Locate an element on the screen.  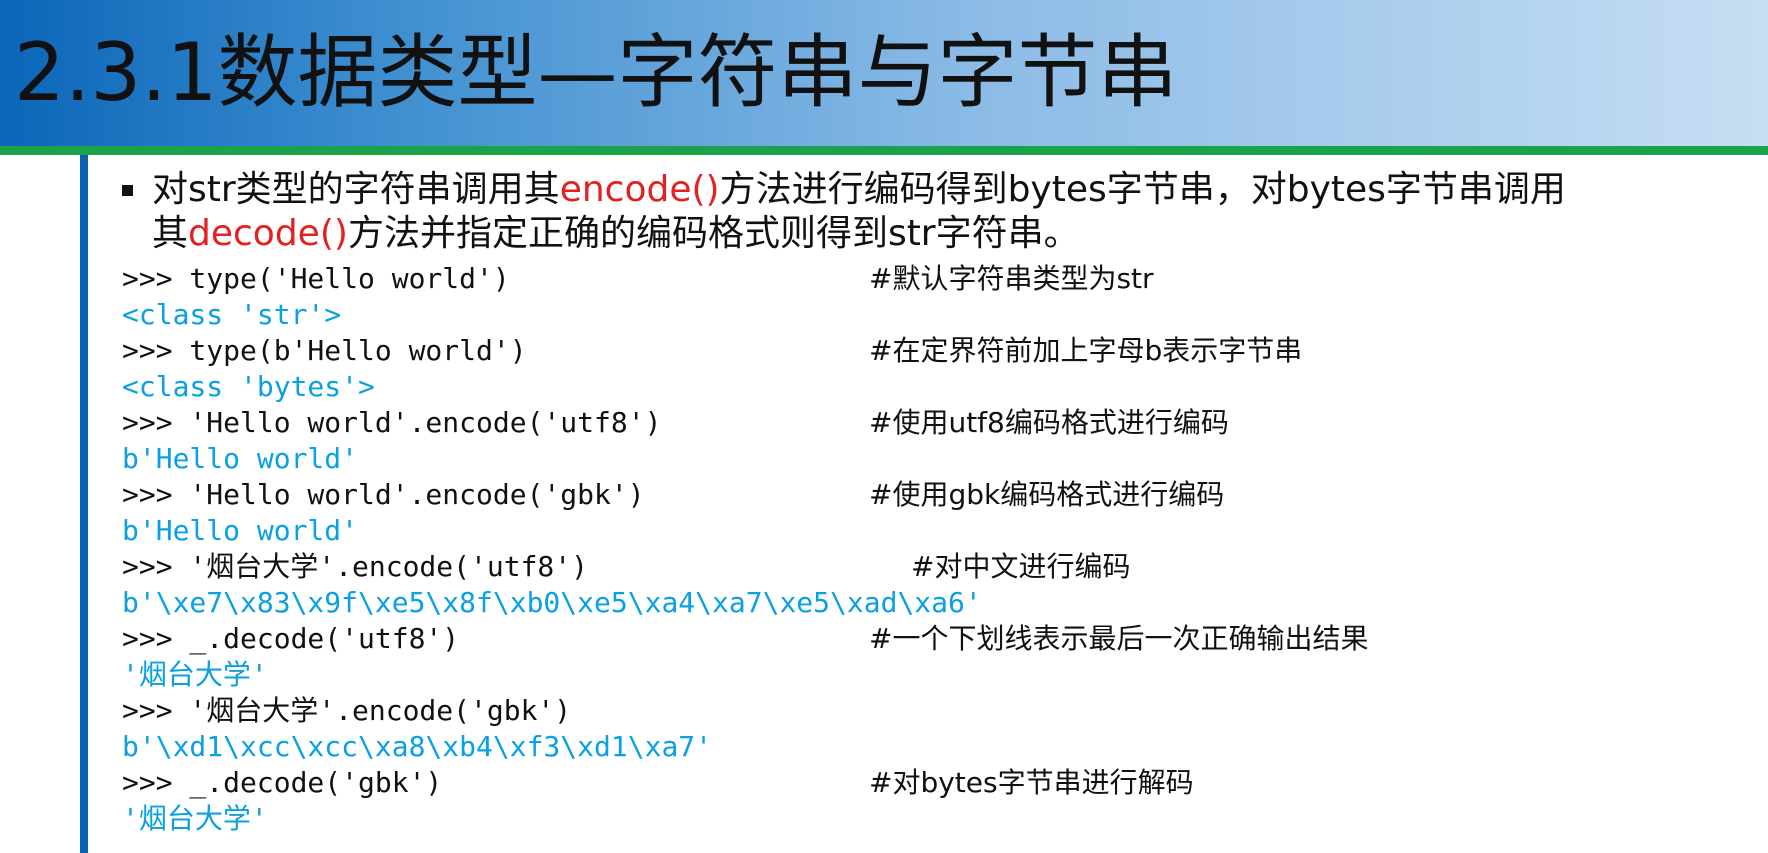
code-command: >>> _.decode('utf8') is located at coordinates (291, 638).